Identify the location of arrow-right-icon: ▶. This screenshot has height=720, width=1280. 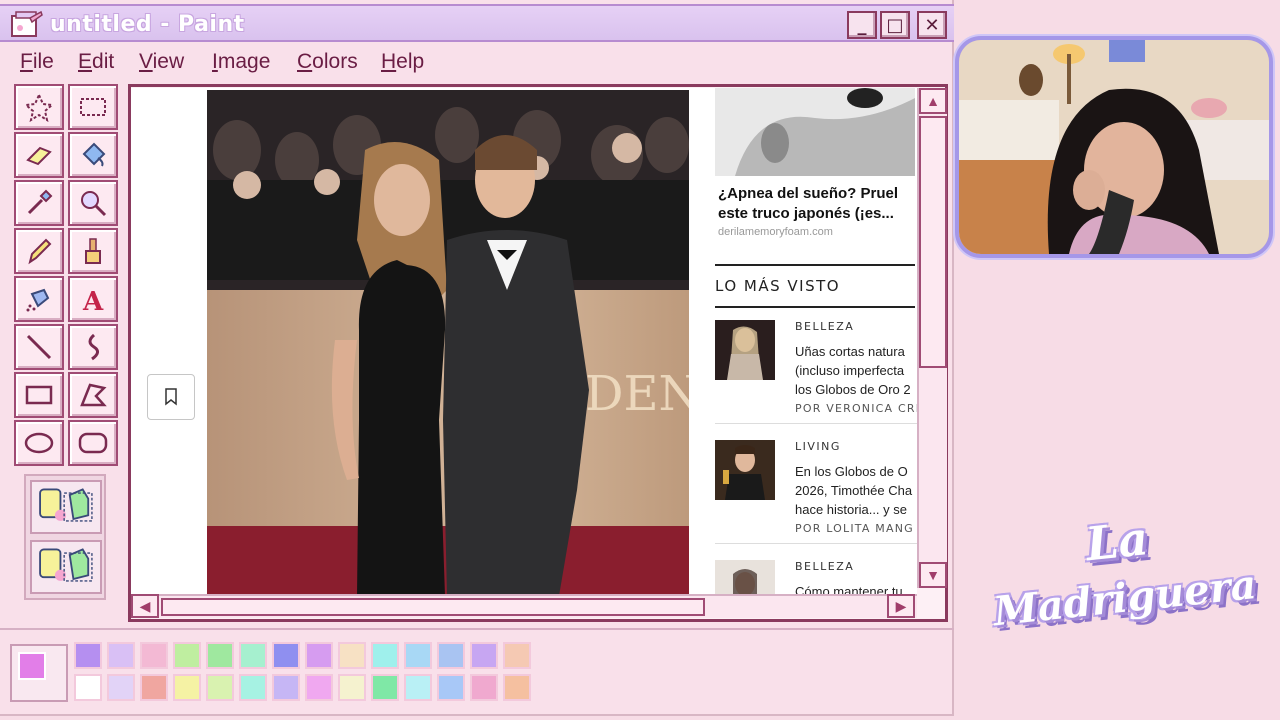
(901, 605).